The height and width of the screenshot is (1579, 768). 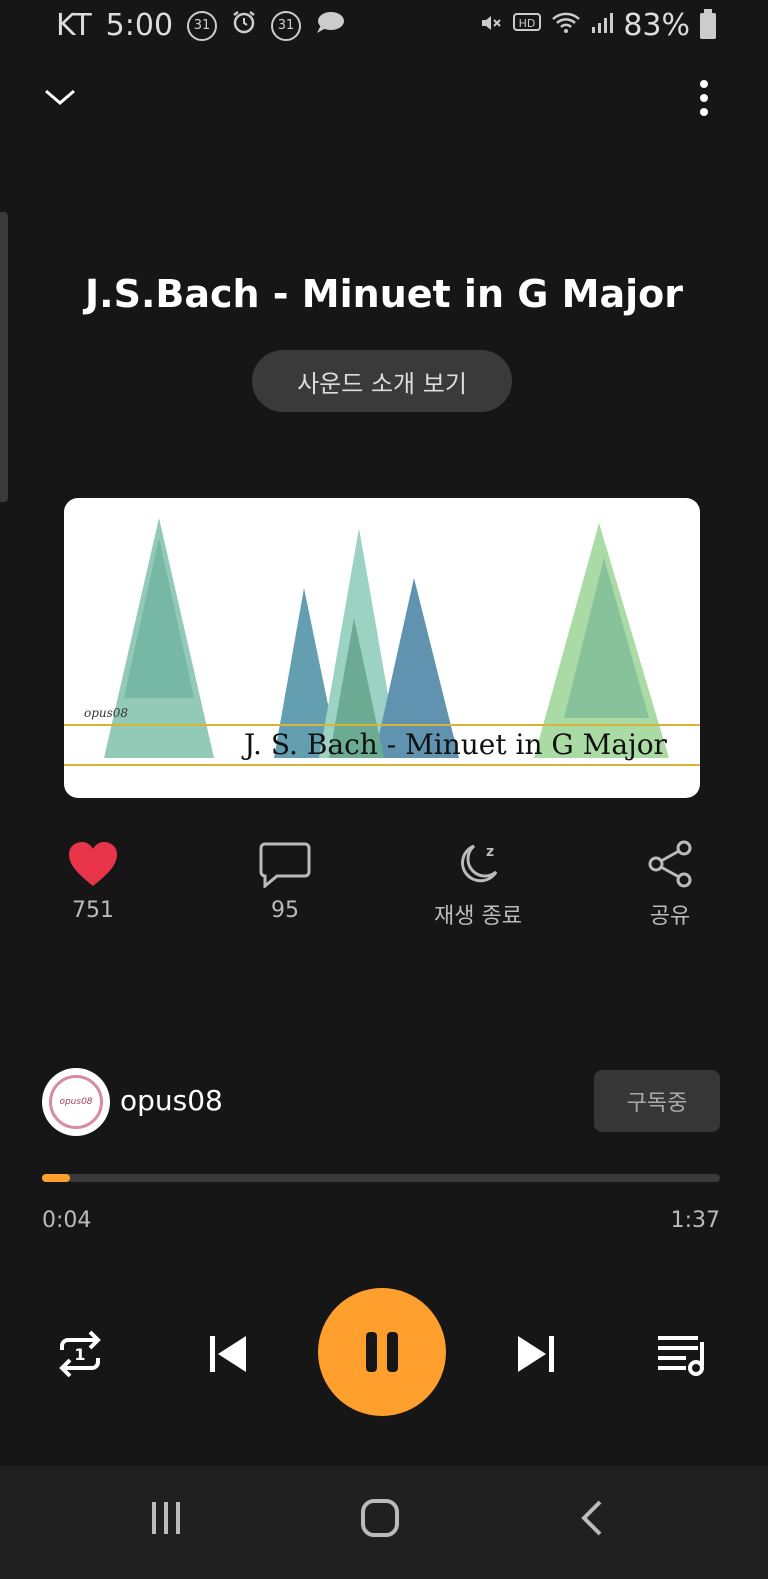 I want to click on comment-icon, so click(x=285, y=865).